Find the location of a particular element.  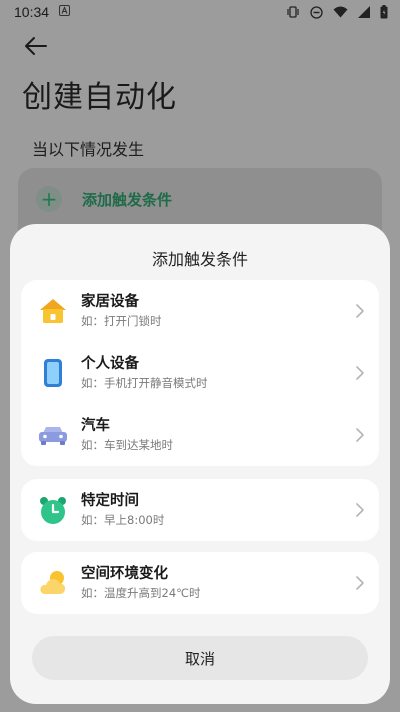

section-label: 当以下情况发生 is located at coordinates (88, 149).